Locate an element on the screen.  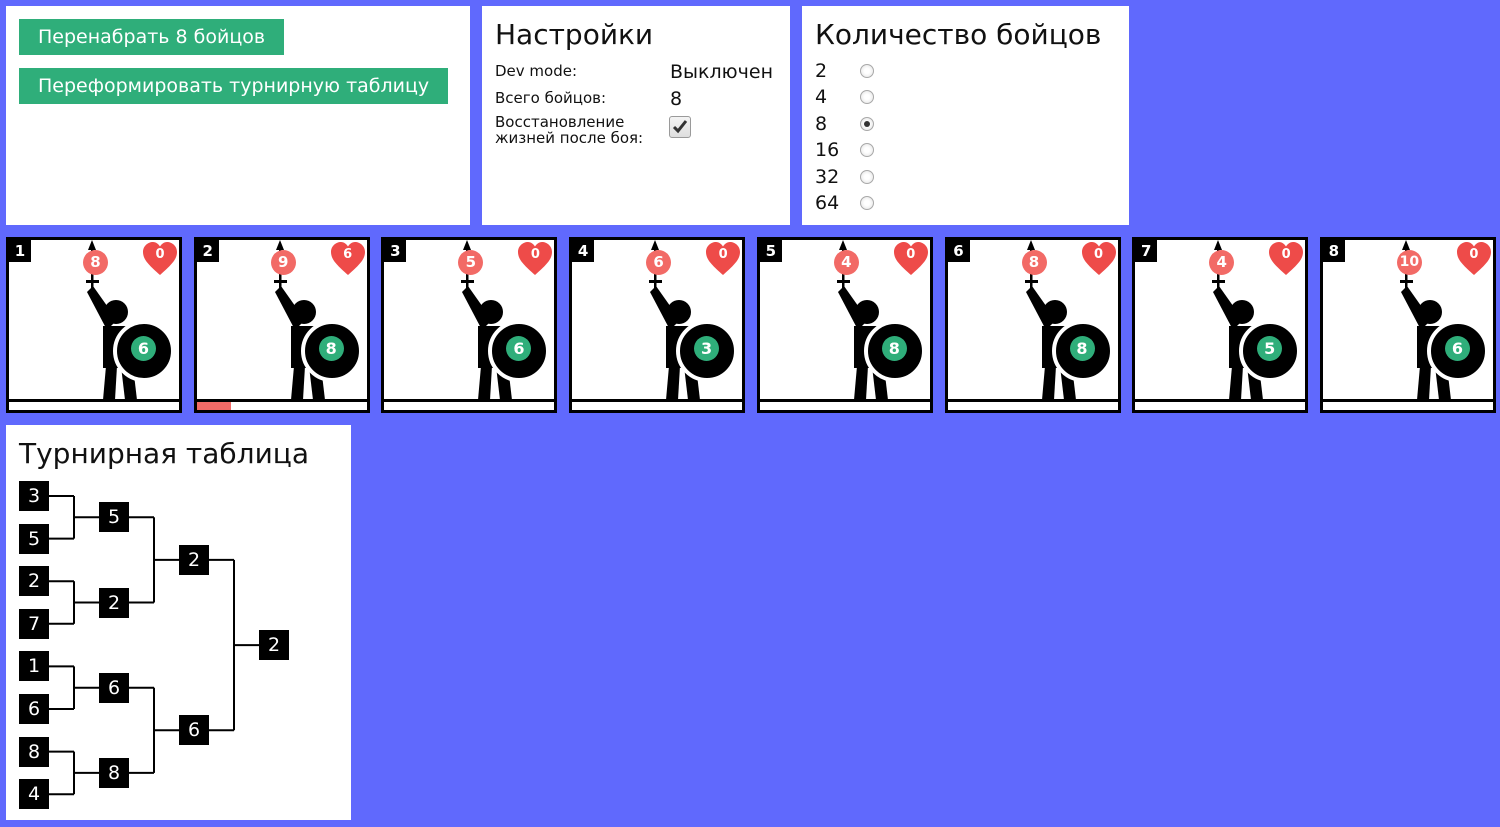
bracket-node: 7 is located at coordinates (34, 623).